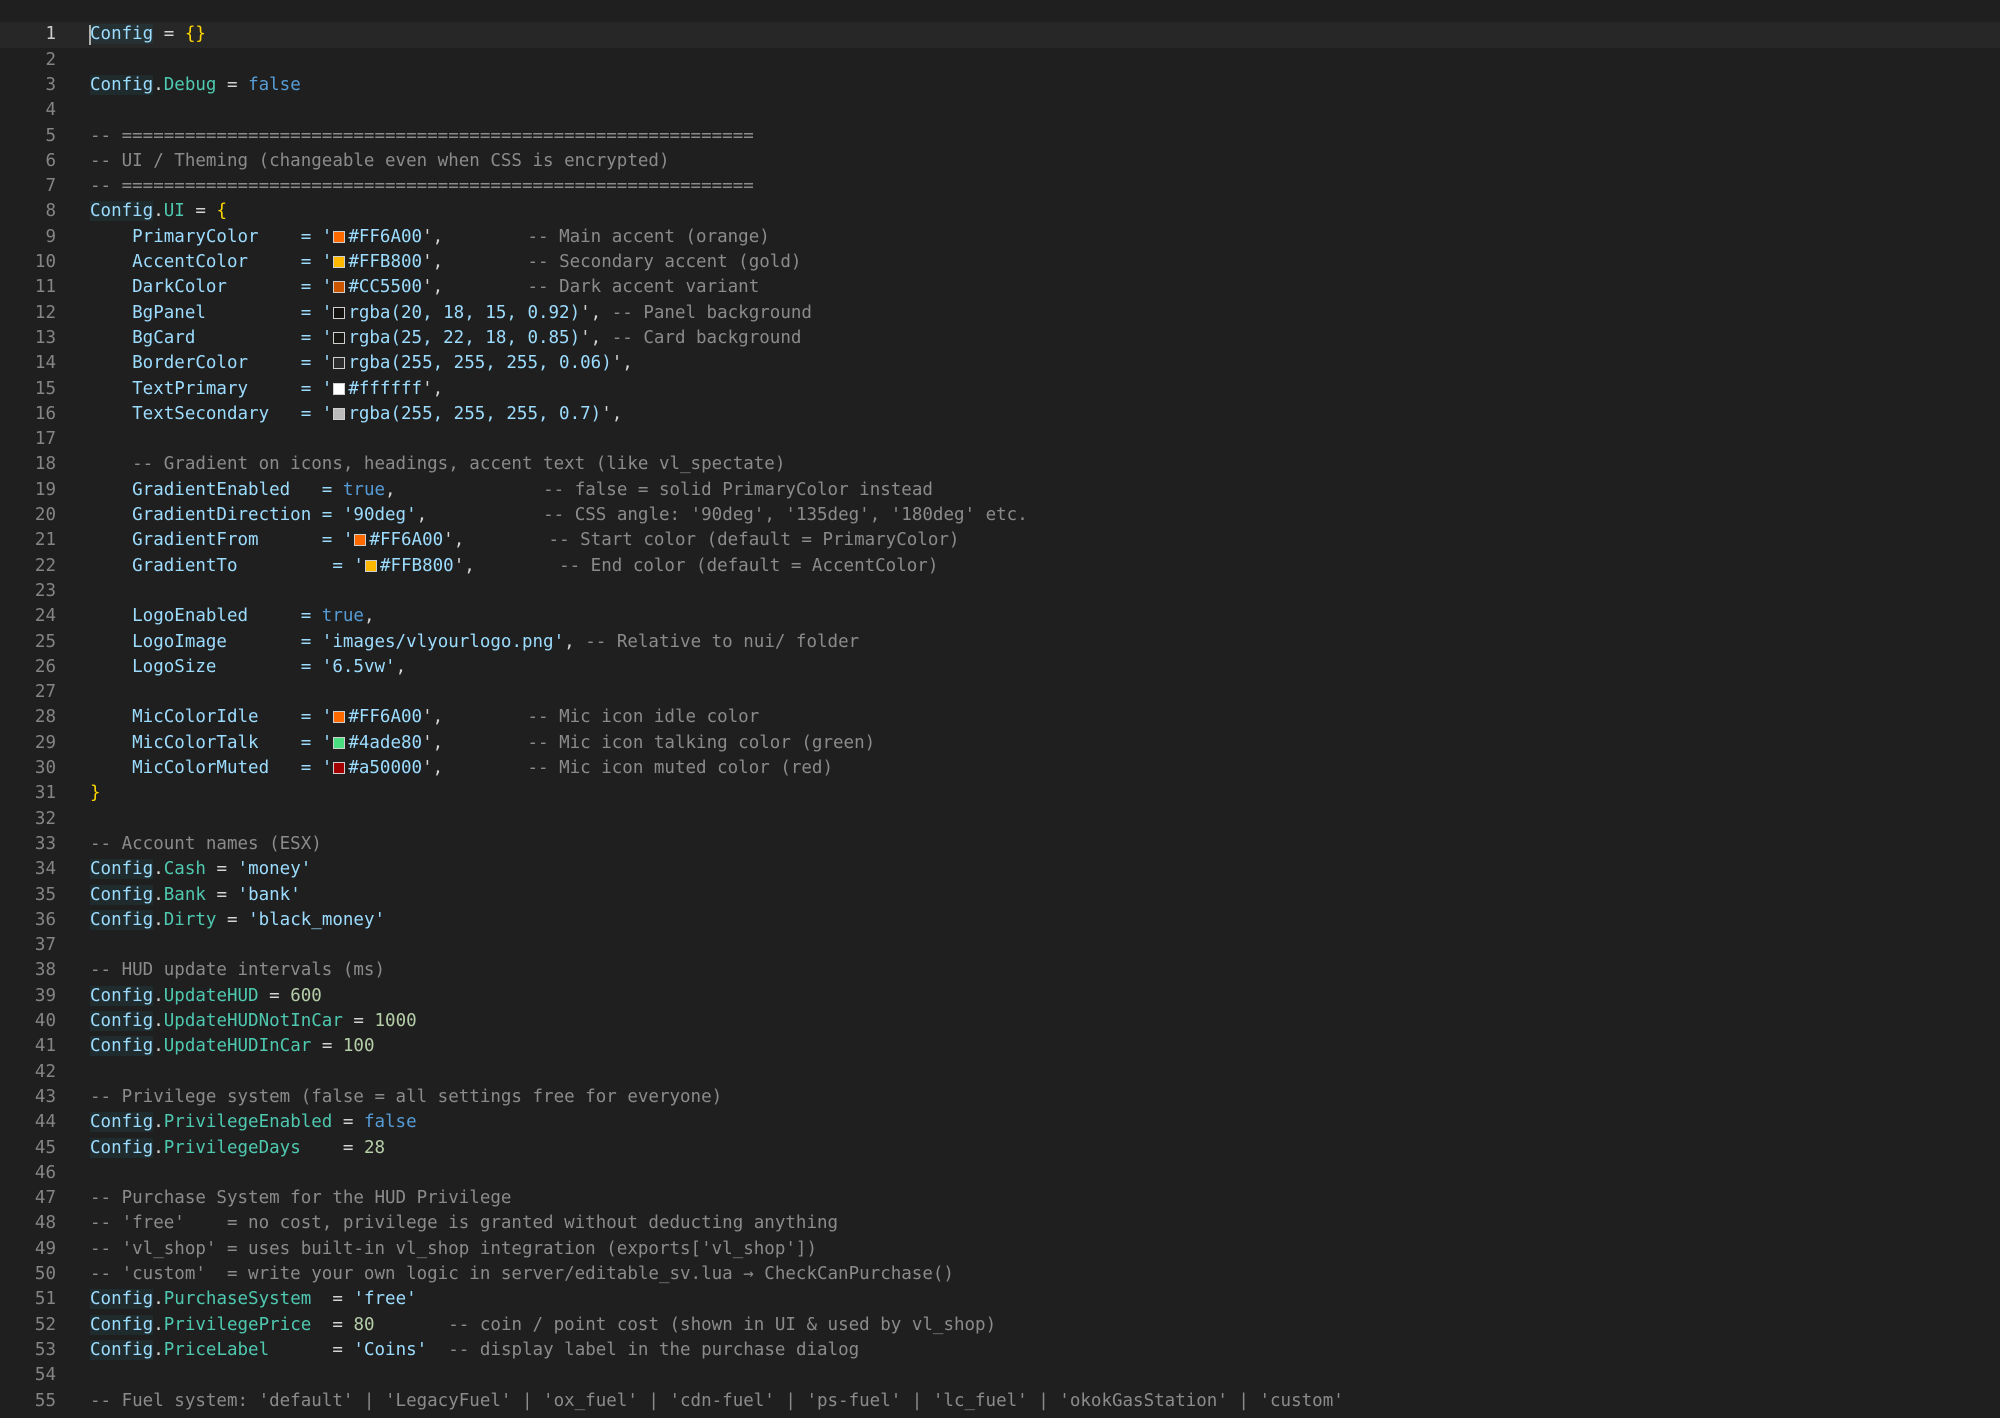 The image size is (2000, 1418). What do you see at coordinates (1000, 439) in the screenshot?
I see `code-line: 17` at bounding box center [1000, 439].